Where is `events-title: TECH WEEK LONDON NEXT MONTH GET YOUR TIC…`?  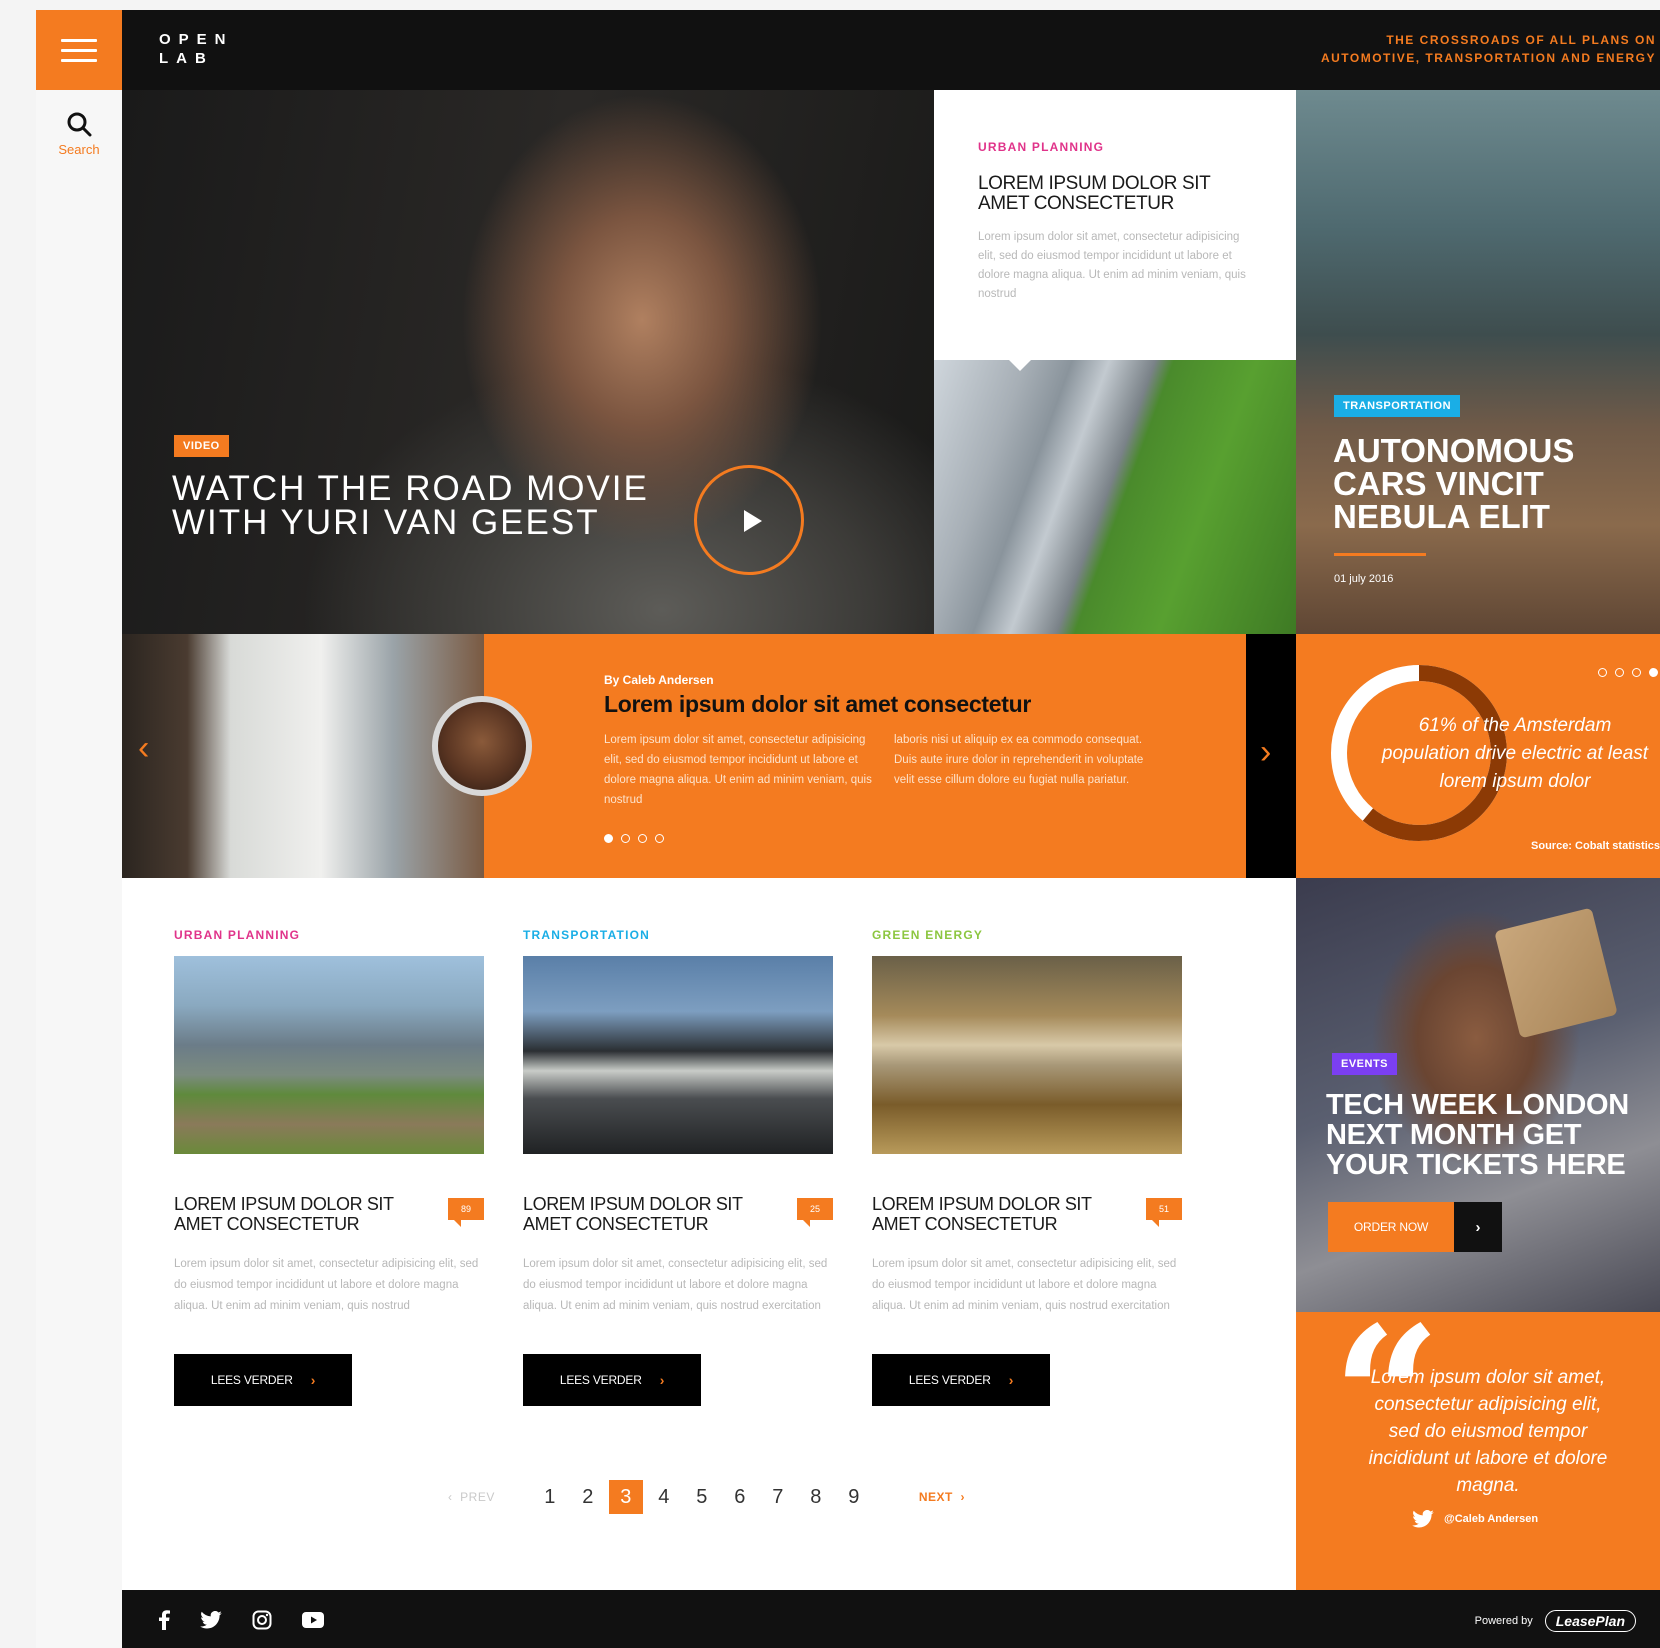
events-title: TECH WEEK LONDON NEXT MONTH GET YOUR TIC… is located at coordinates (1491, 1135).